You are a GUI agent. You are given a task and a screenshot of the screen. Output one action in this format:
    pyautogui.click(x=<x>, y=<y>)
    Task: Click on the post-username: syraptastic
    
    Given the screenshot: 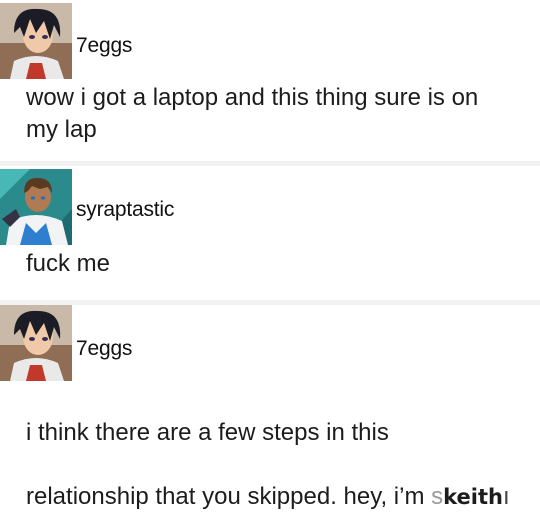 What is the action you would take?
    pyautogui.click(x=125, y=210)
    